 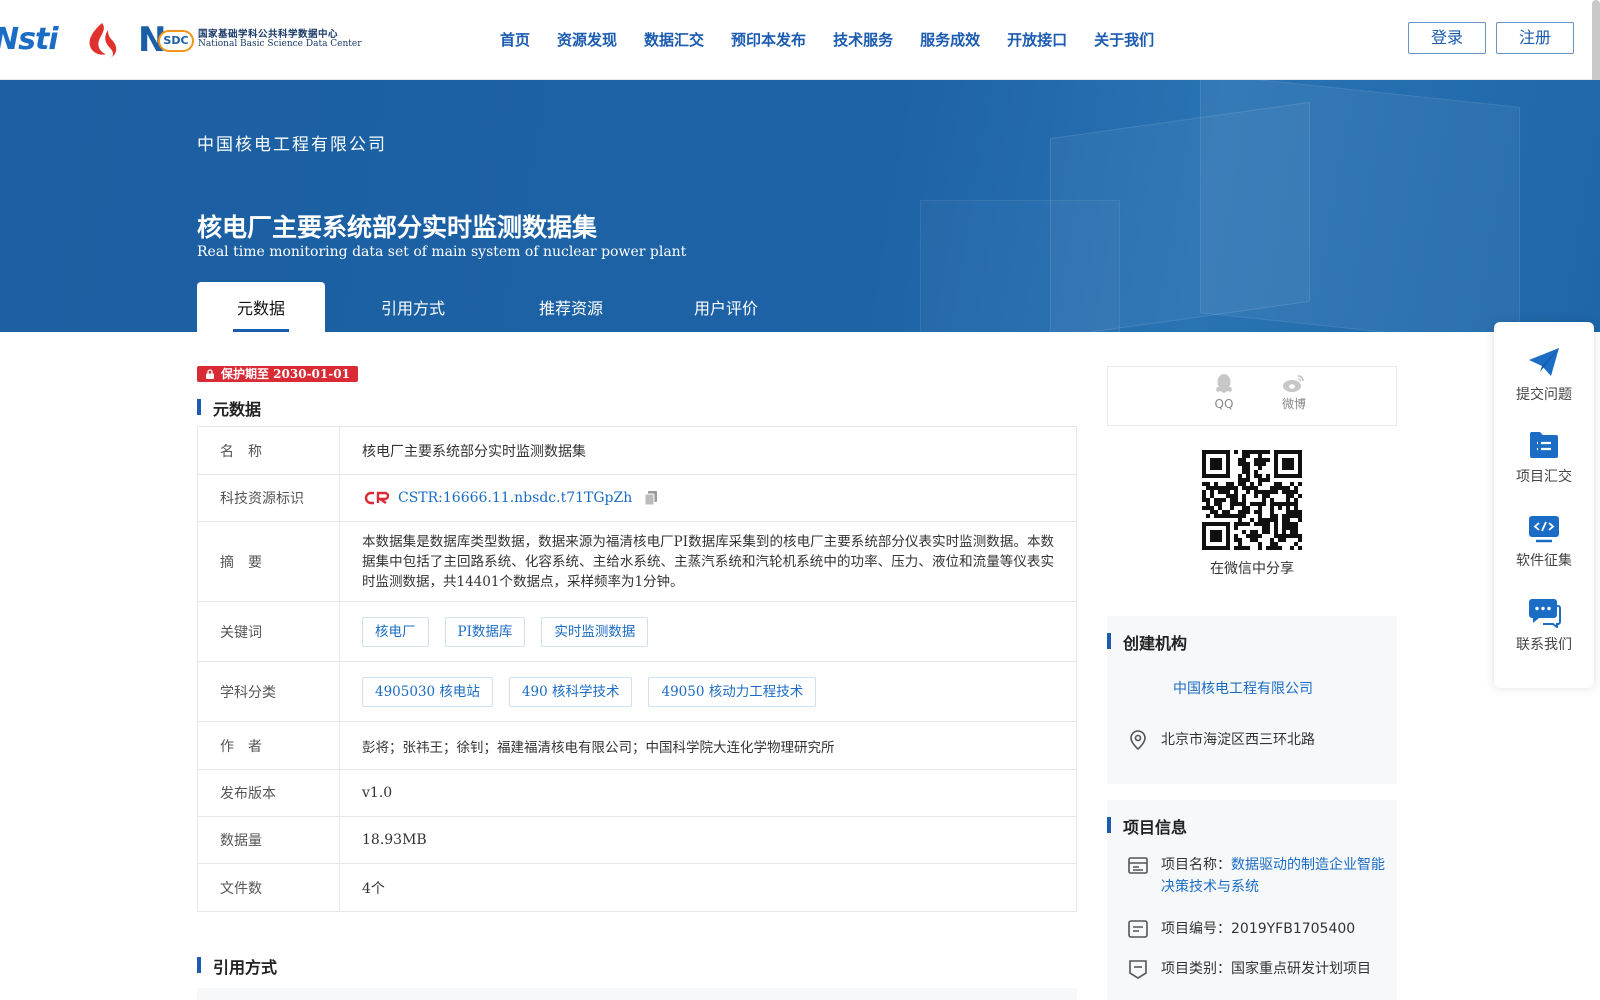 I want to click on project-type-label: 项目类别：, so click(x=1196, y=969).